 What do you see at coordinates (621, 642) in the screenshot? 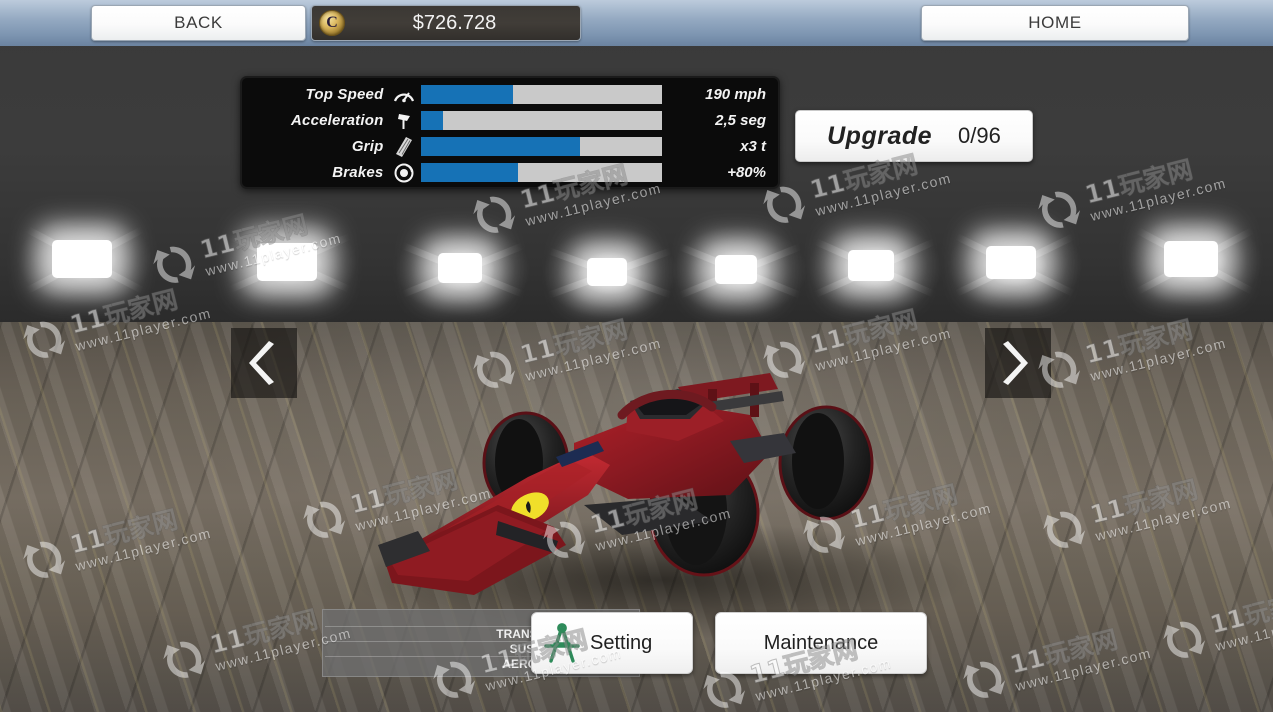
I see `setting-label: Setting` at bounding box center [621, 642].